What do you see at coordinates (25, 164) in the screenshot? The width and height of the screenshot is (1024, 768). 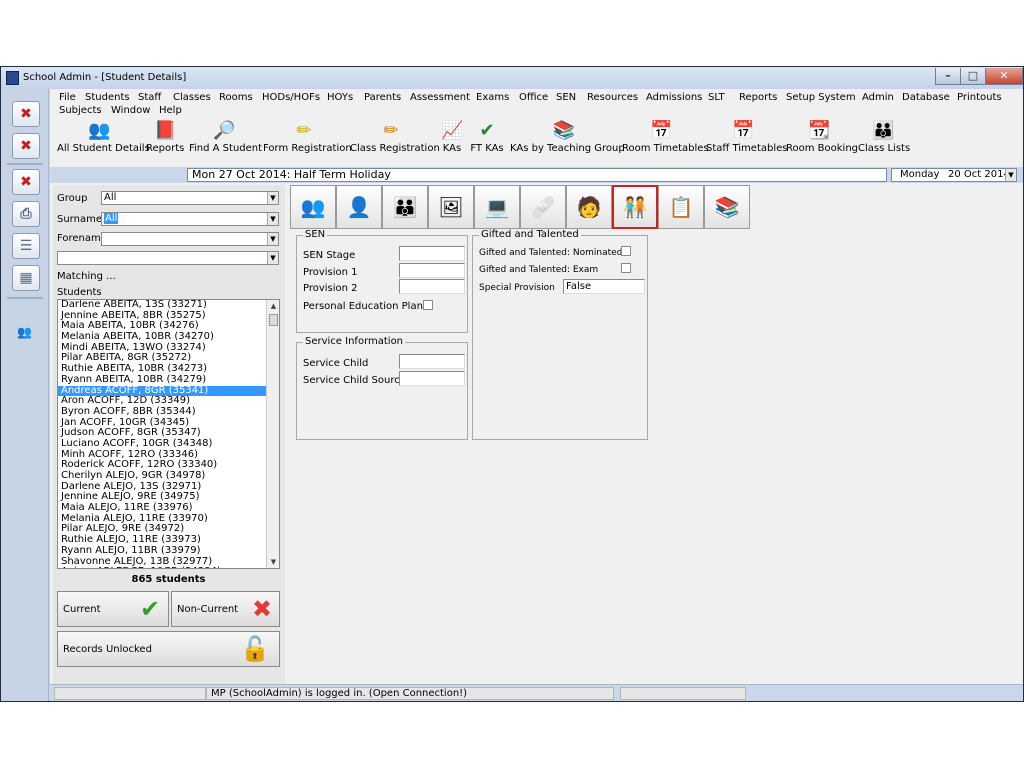 I see `divider` at bounding box center [25, 164].